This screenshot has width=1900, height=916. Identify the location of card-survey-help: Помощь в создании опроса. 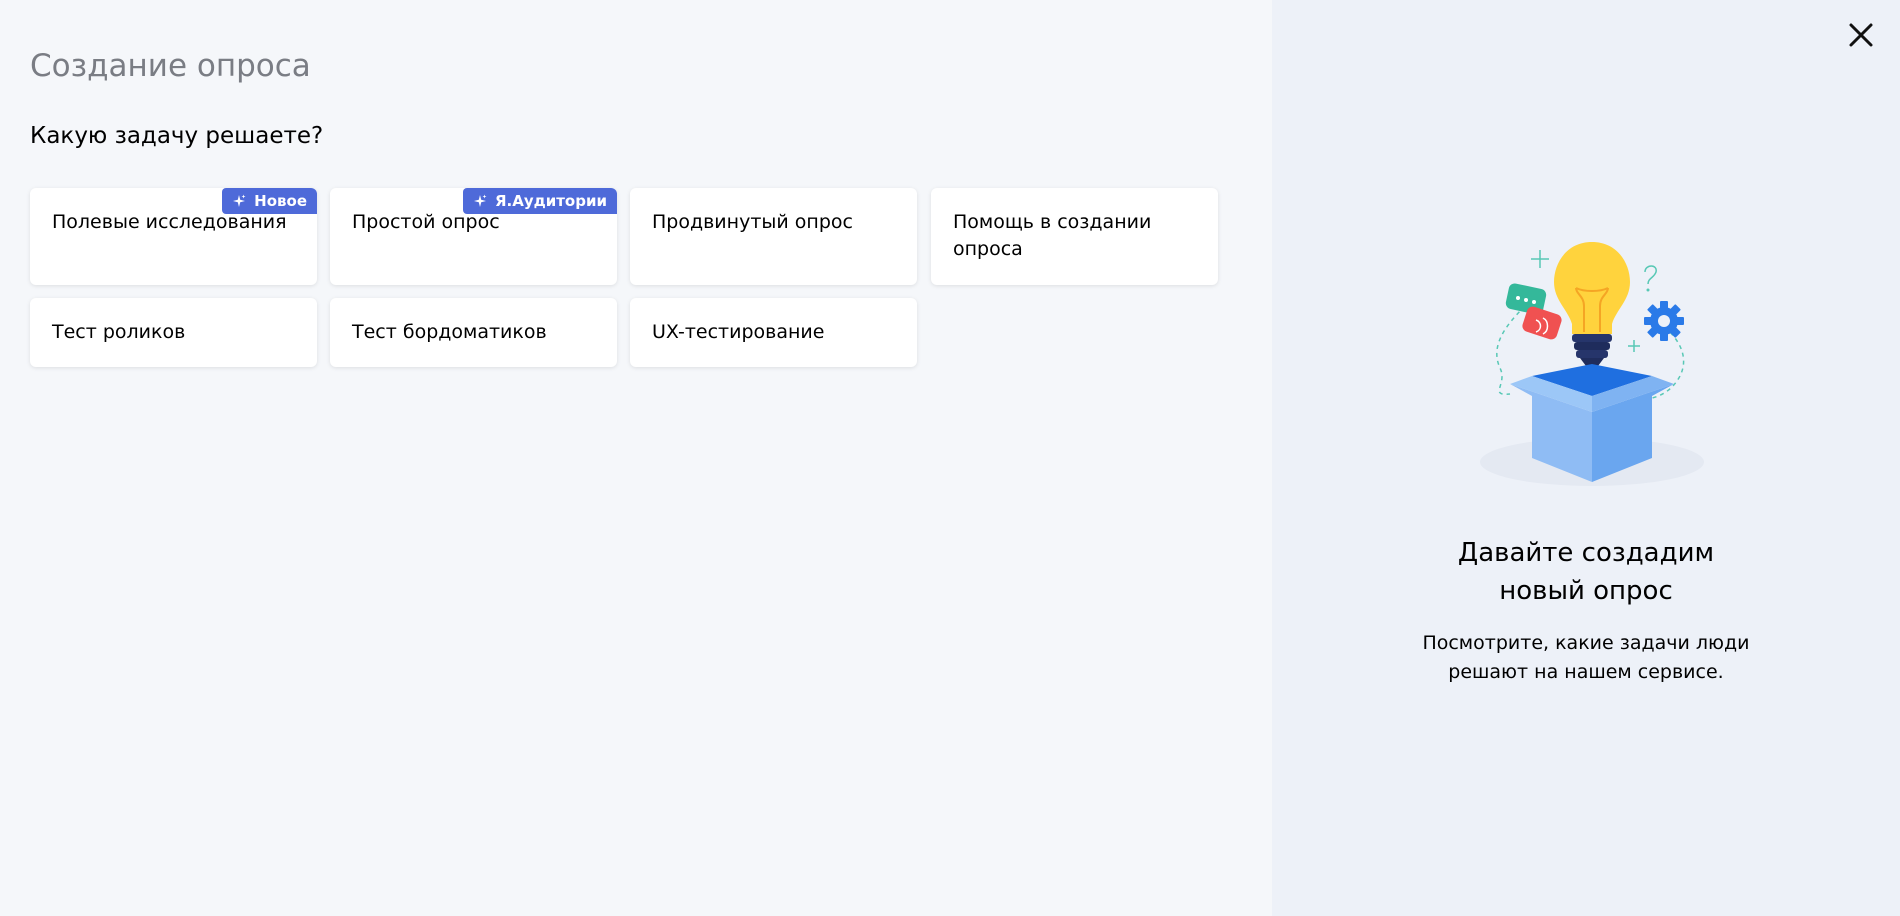
(1074, 236).